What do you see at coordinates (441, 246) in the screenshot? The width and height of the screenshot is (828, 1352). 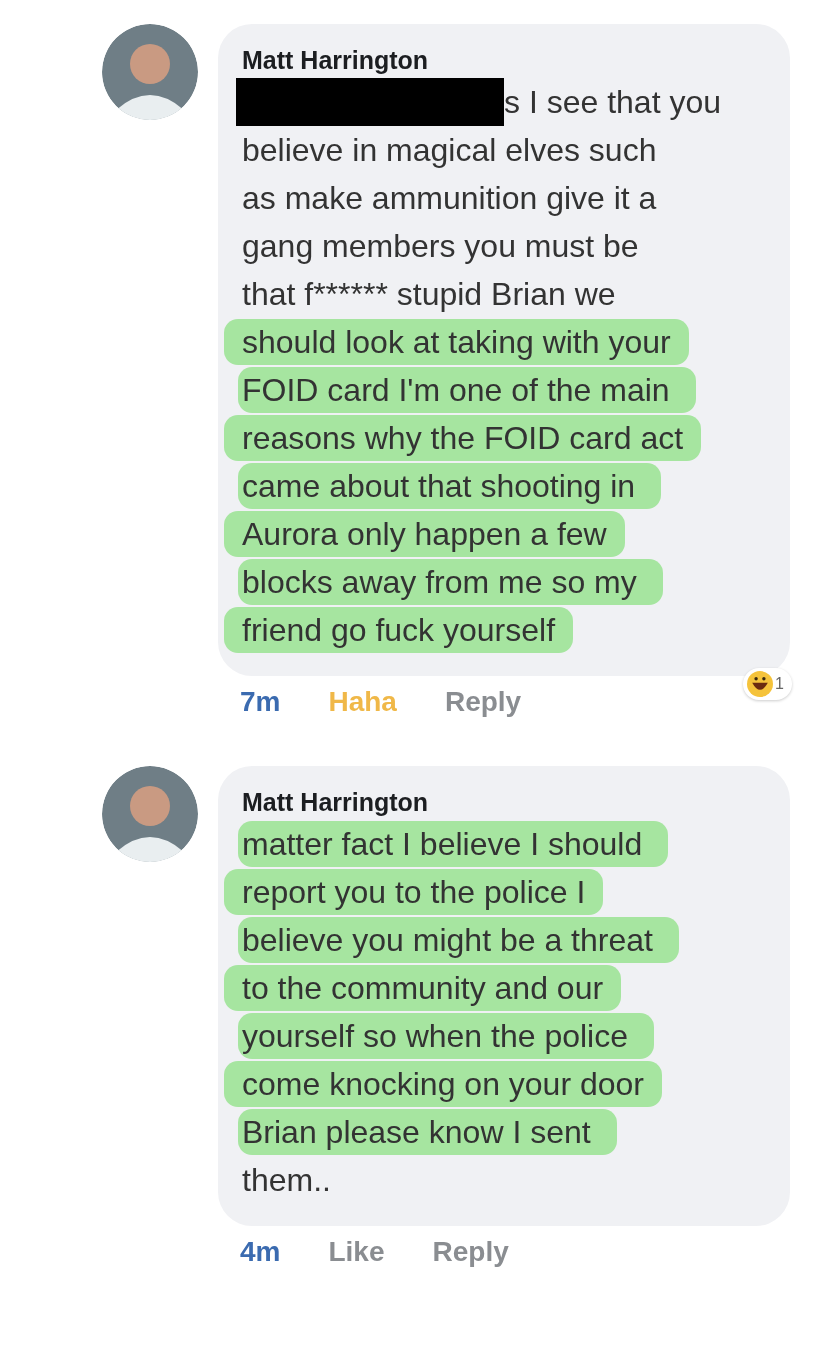 I see `text-line: gang members you must be` at bounding box center [441, 246].